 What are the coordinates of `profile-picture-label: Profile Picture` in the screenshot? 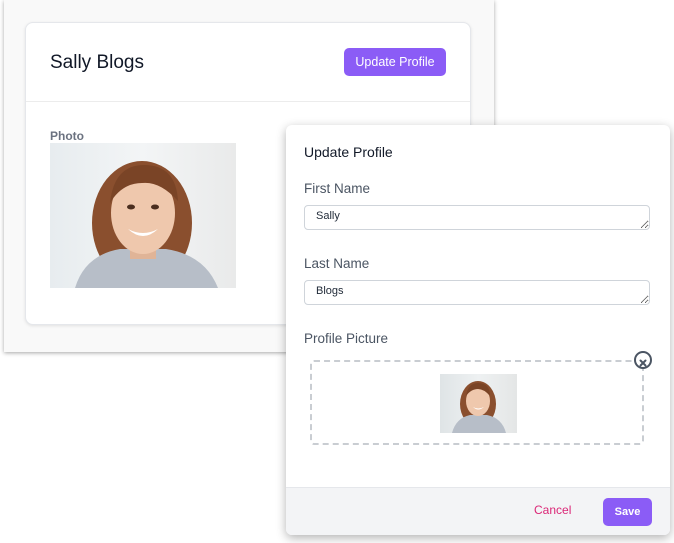 It's located at (346, 338).